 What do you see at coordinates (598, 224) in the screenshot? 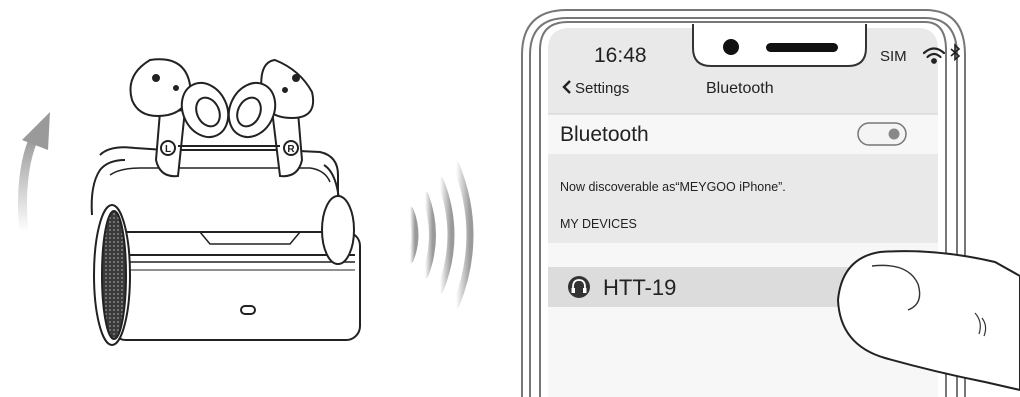
I see `section-header-my-devices: MY DEVICES` at bounding box center [598, 224].